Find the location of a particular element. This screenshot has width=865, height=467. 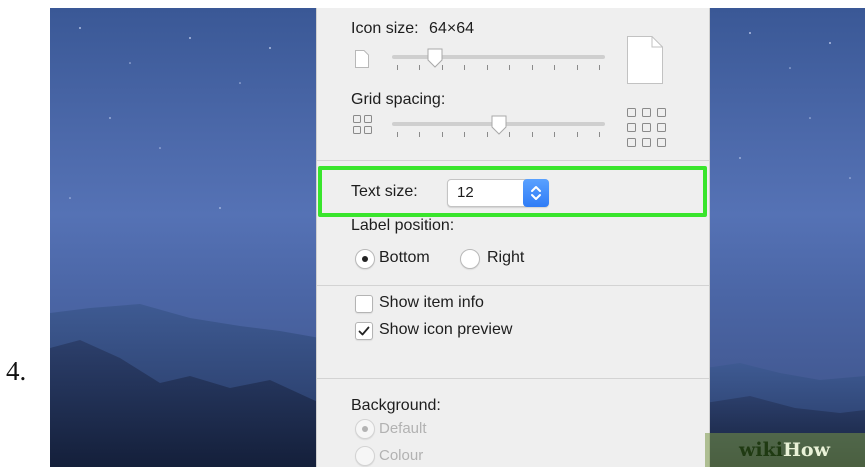

wikihow-watermark: wikiHow is located at coordinates (785, 450).